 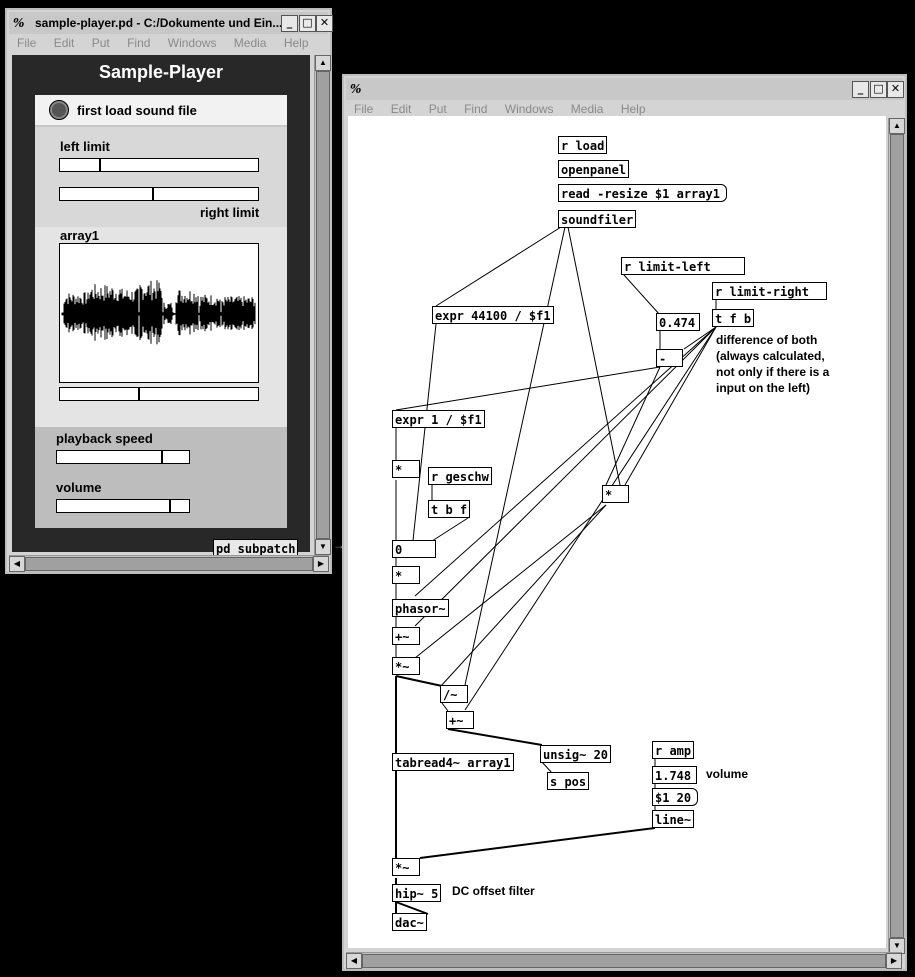 I want to click on r-load-object: r load, so click(x=583, y=145).